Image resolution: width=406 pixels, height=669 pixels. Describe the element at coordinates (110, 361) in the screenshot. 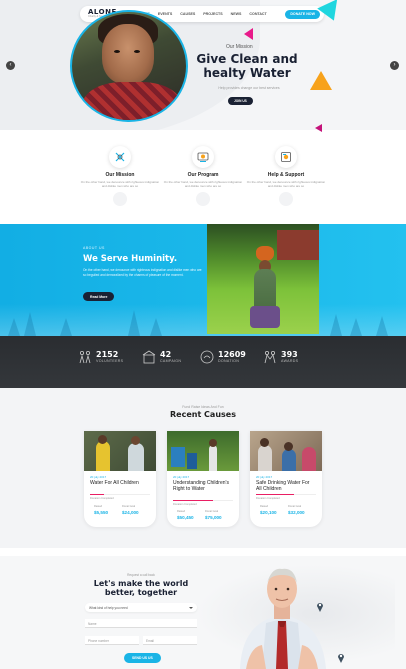

I see `stat-label: VOLUNTEERS` at that location.